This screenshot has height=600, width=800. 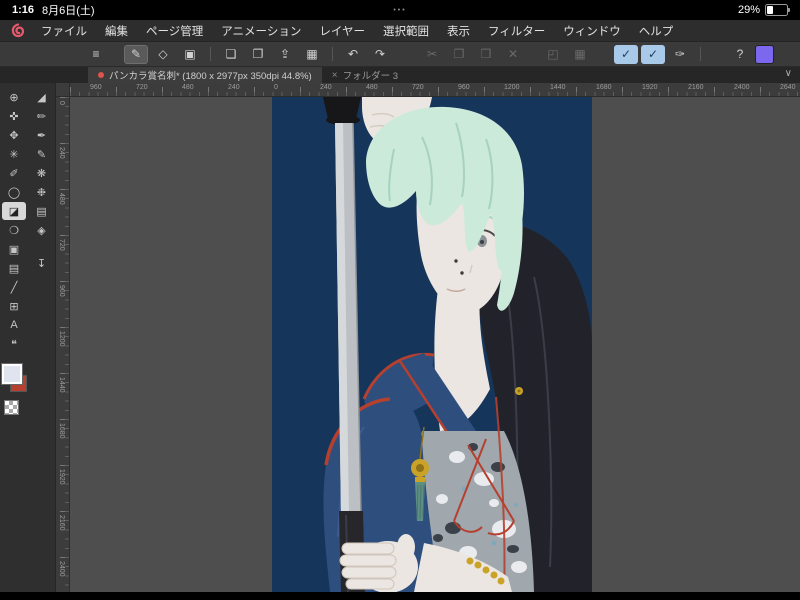 What do you see at coordinates (592, 31) in the screenshot?
I see `menu-item-window: ウィンドウ` at bounding box center [592, 31].